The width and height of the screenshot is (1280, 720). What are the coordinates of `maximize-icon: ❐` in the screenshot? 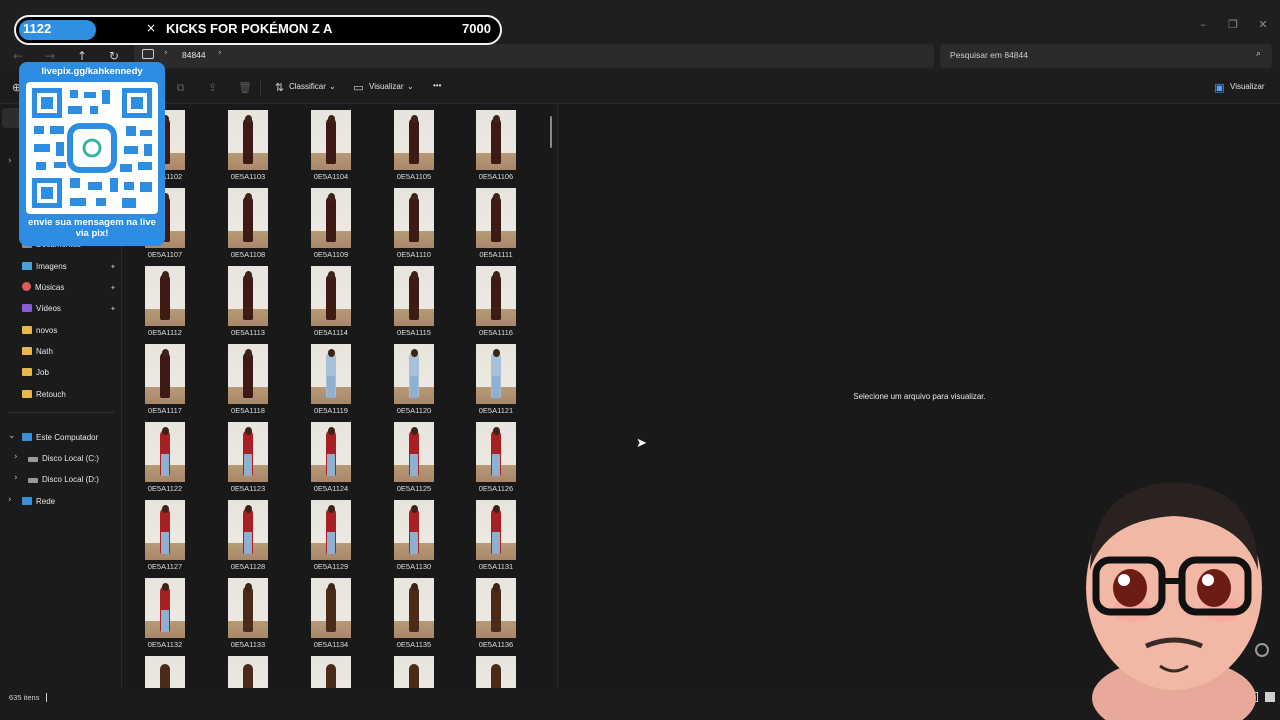 It's located at (1233, 25).